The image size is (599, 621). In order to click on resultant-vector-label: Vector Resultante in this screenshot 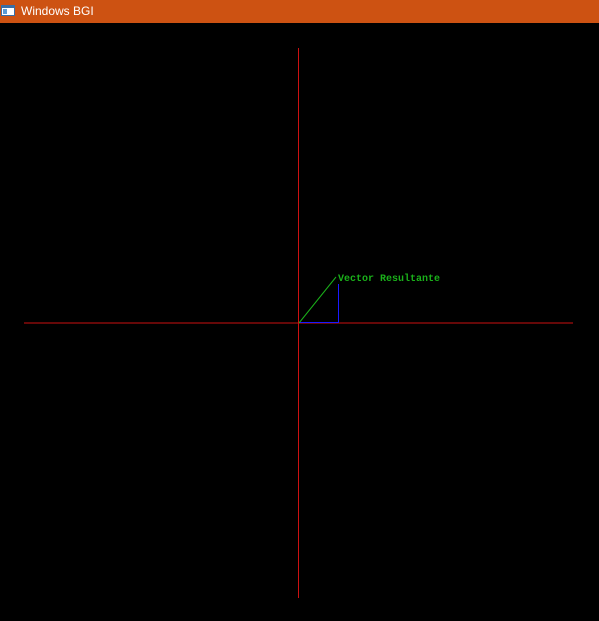, I will do `click(389, 279)`.